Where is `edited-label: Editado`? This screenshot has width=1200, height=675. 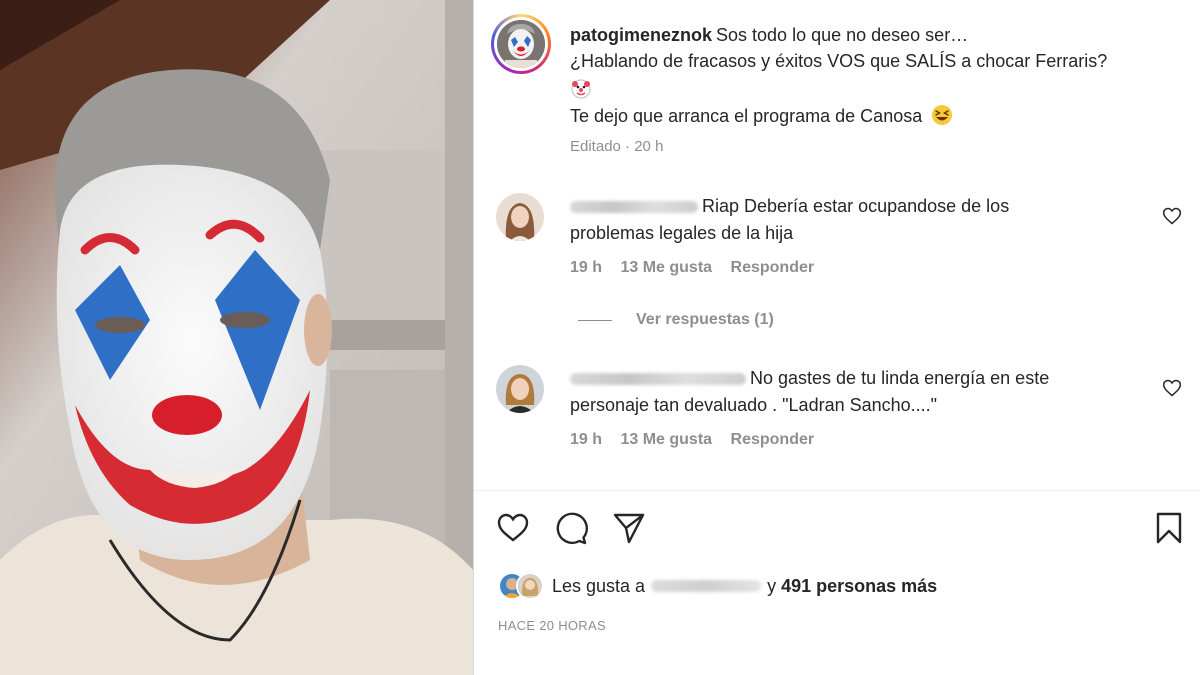 edited-label: Editado is located at coordinates (595, 146).